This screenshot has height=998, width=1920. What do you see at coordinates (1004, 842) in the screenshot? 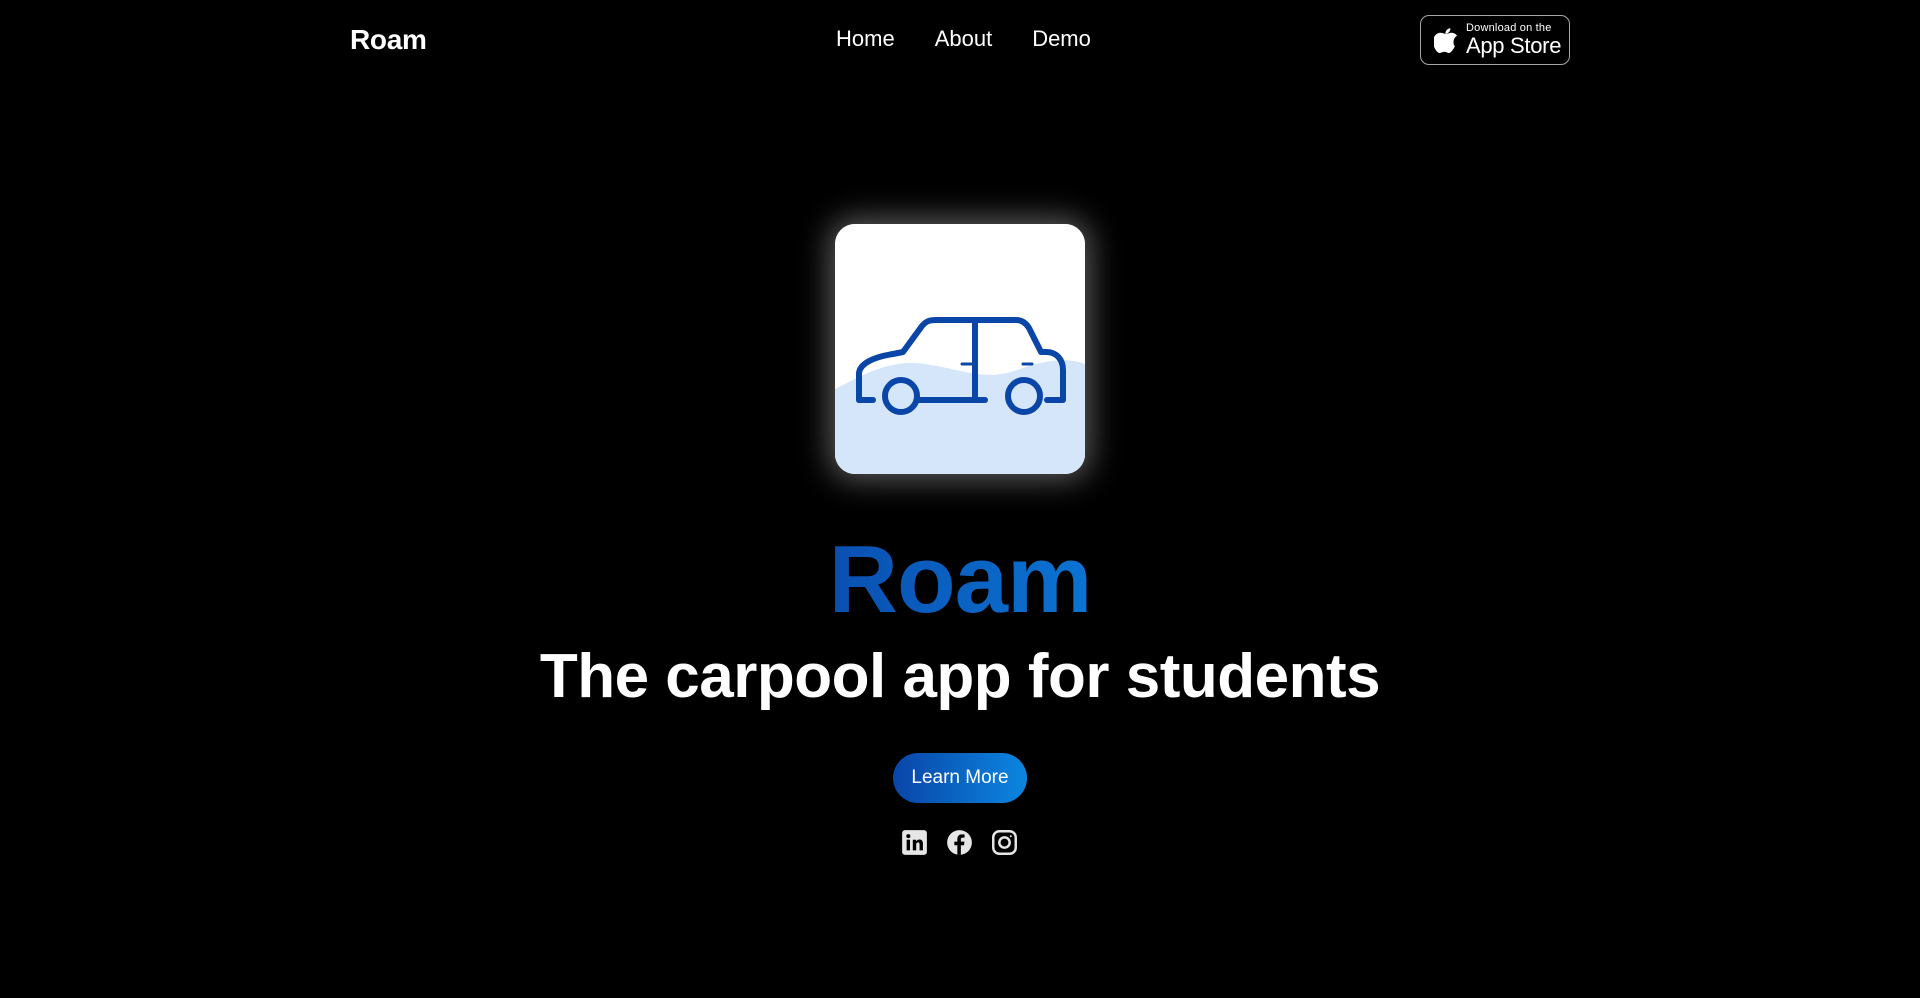
I see `instagram-icon` at bounding box center [1004, 842].